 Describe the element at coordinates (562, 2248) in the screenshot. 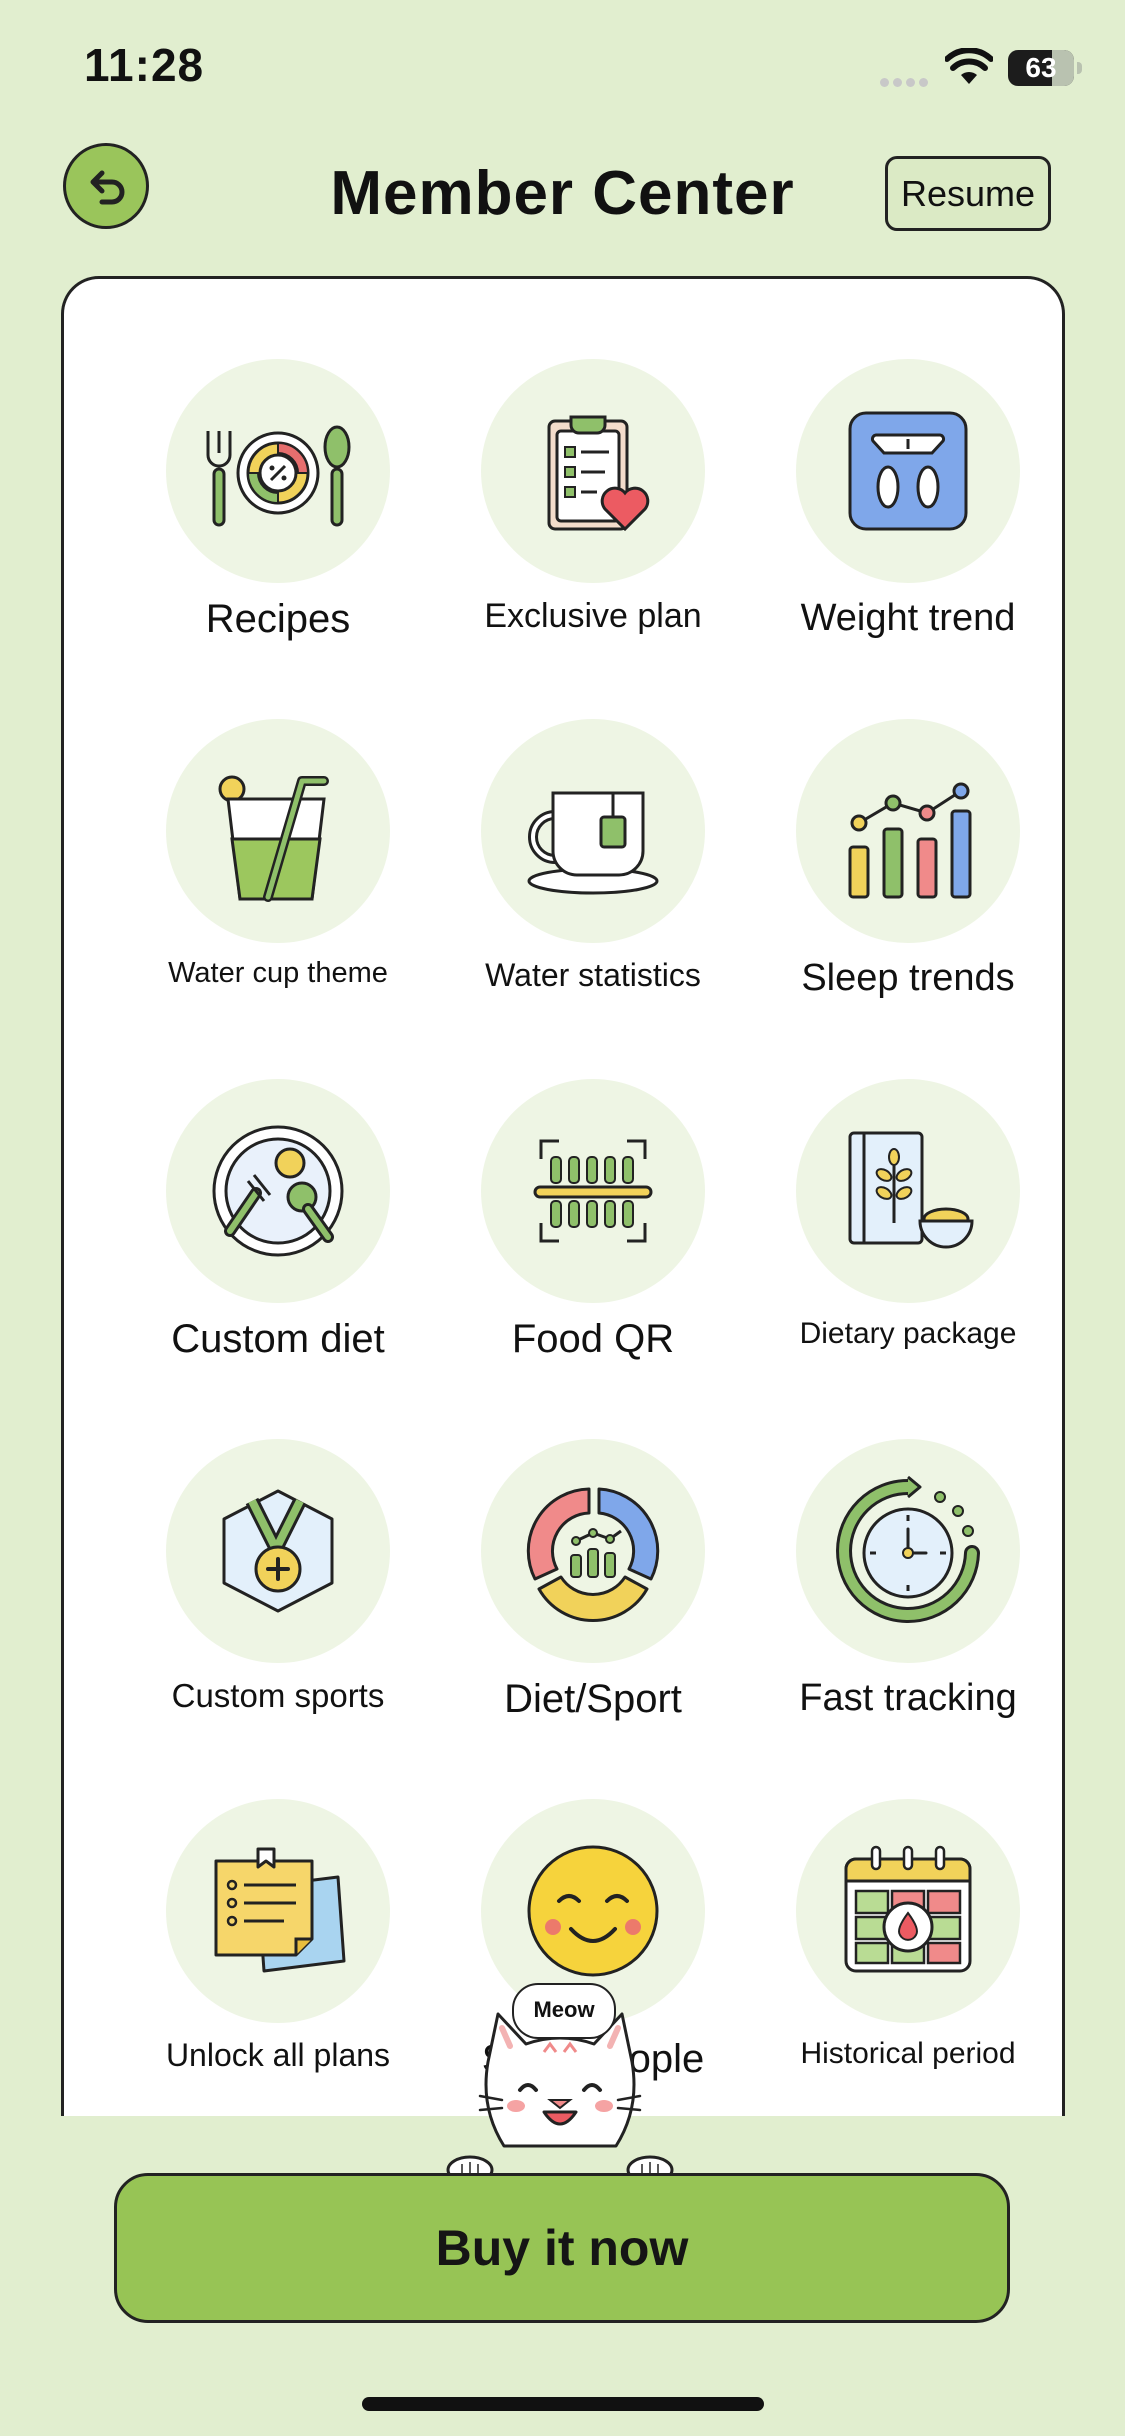

I see `buy-now-button: Buy it now` at that location.